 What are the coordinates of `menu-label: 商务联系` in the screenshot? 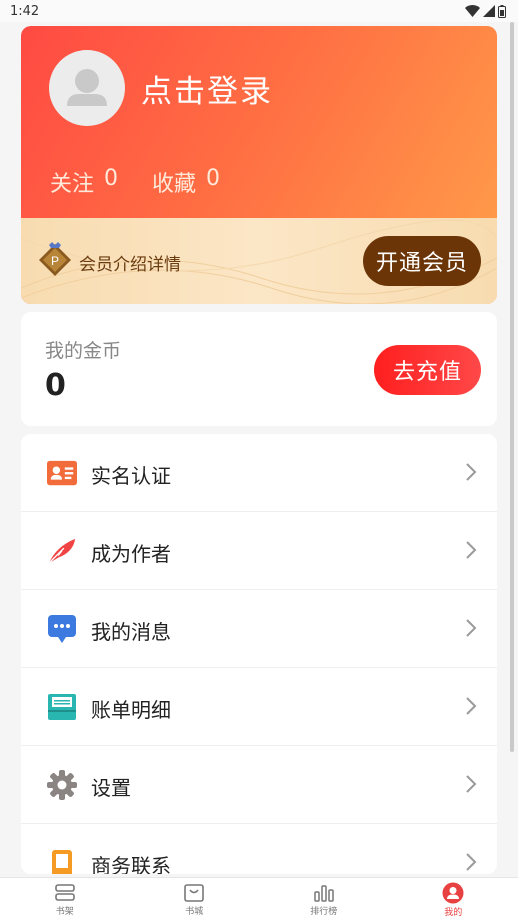 It's located at (131, 864).